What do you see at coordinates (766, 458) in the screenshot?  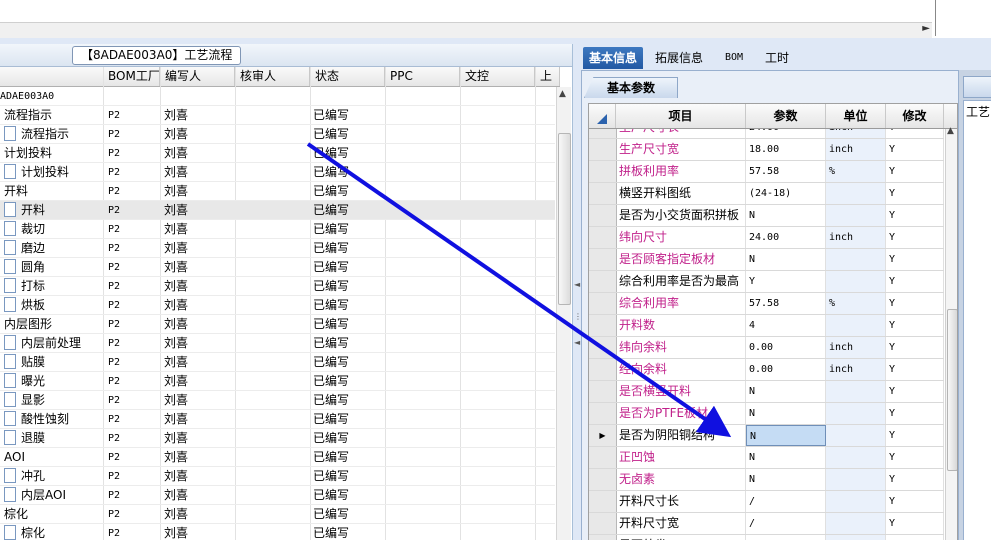 I see `param-row: 正凹蚀 N Y` at bounding box center [766, 458].